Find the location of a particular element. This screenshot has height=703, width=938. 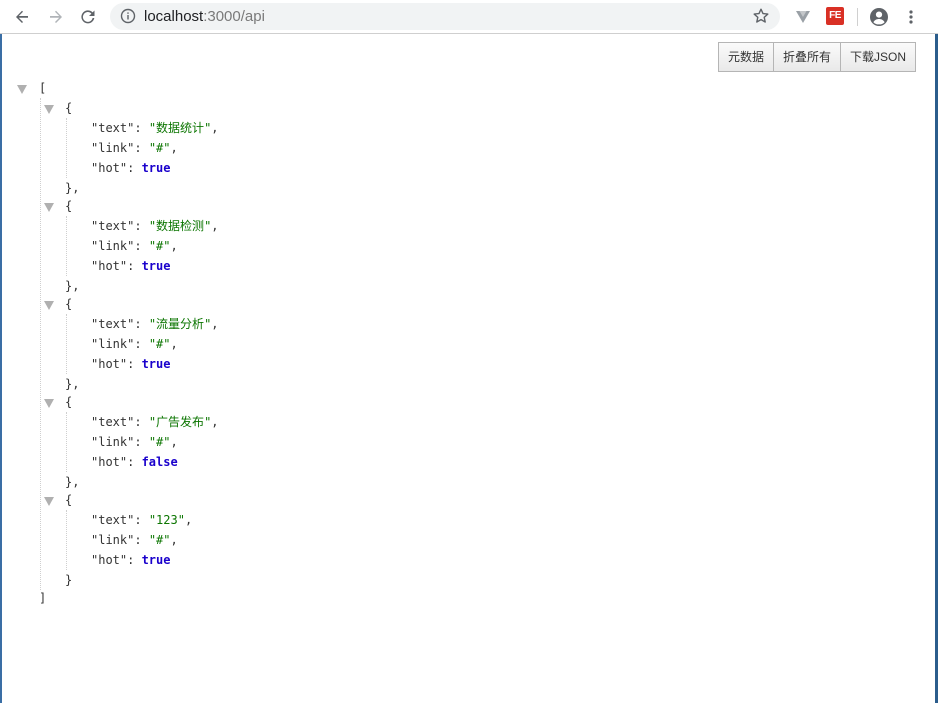

value-hot: false is located at coordinates (159, 462).